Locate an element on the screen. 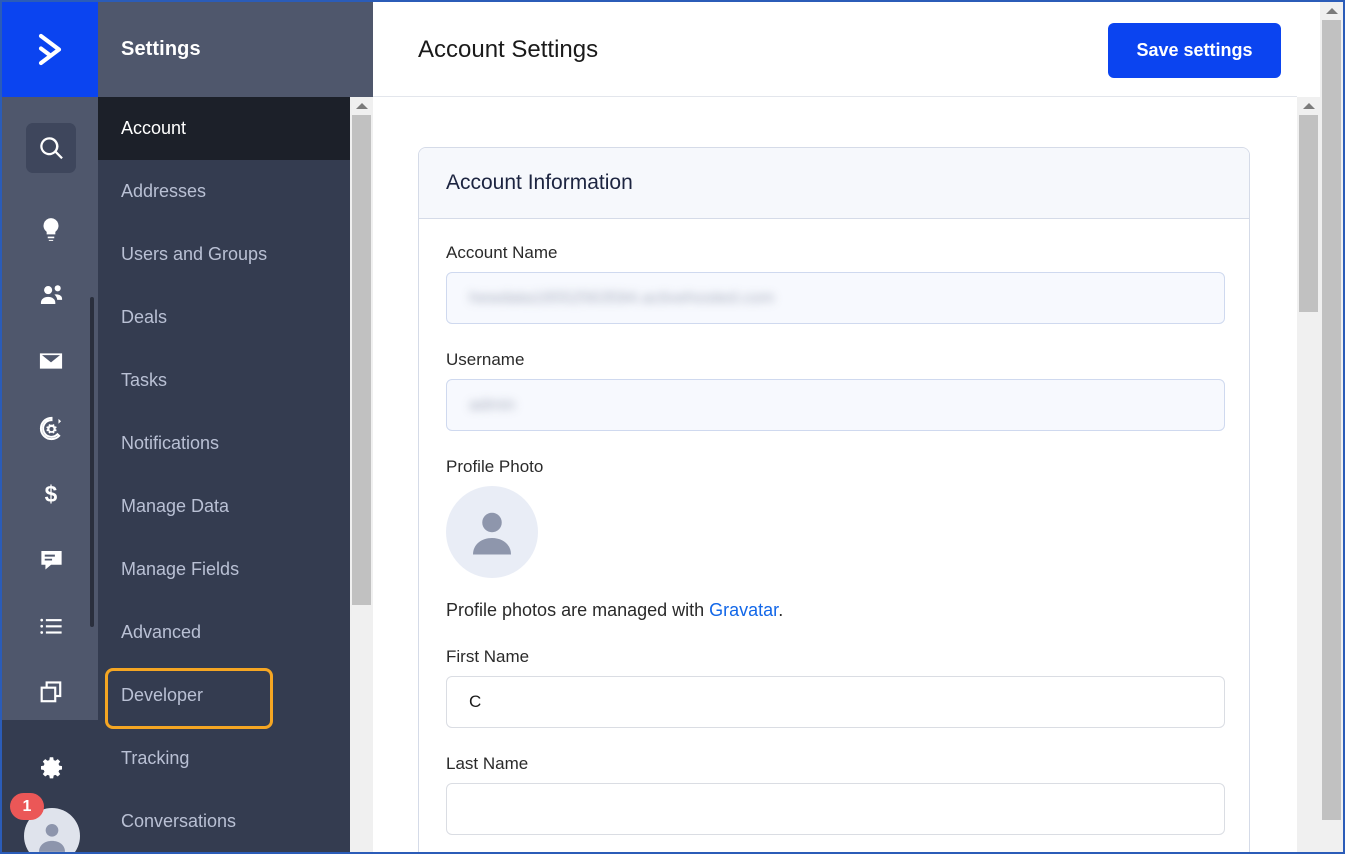 This screenshot has height=854, width=1345. brand-logo is located at coordinates (50, 49).